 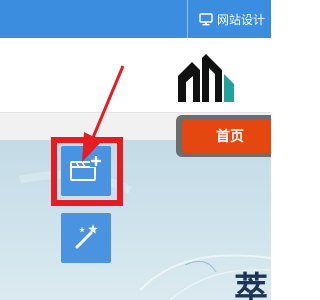 I want to click on nav-home-tab: 首页, so click(x=226, y=136).